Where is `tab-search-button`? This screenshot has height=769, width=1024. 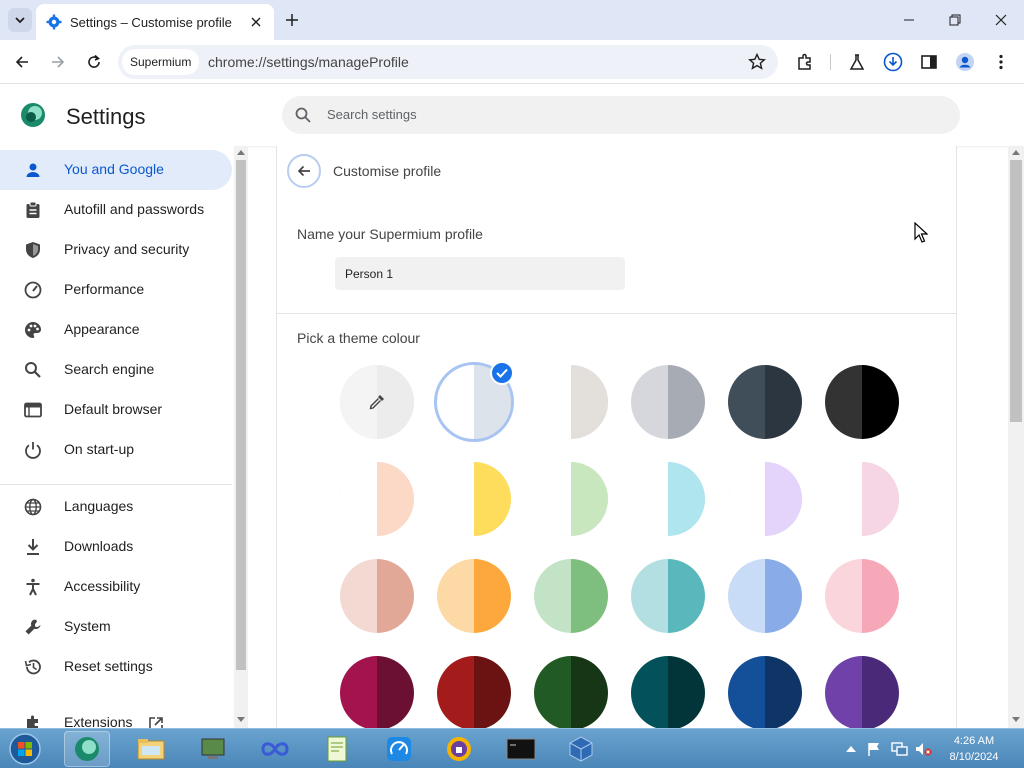 tab-search-button is located at coordinates (20, 20).